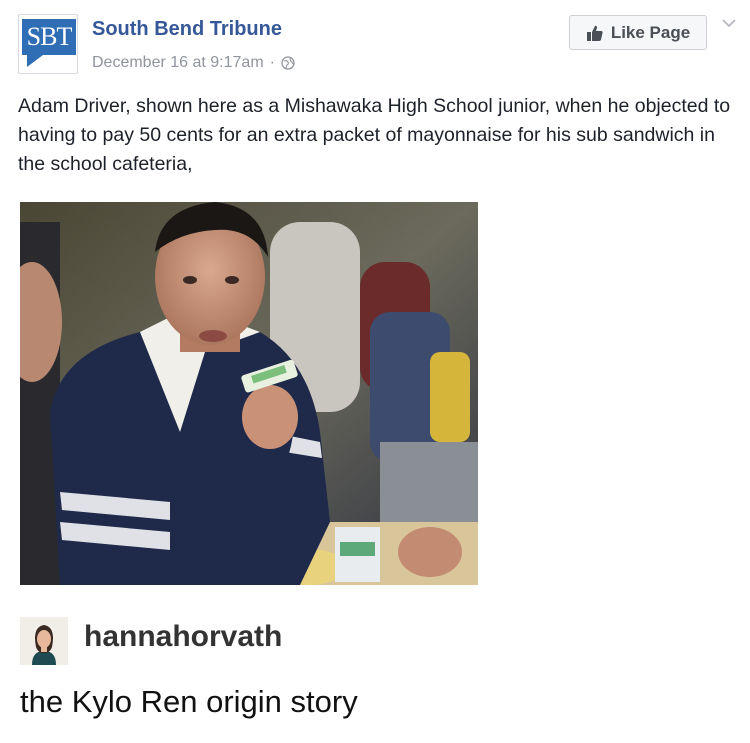  I want to click on page-logo: SBT, so click(48, 44).